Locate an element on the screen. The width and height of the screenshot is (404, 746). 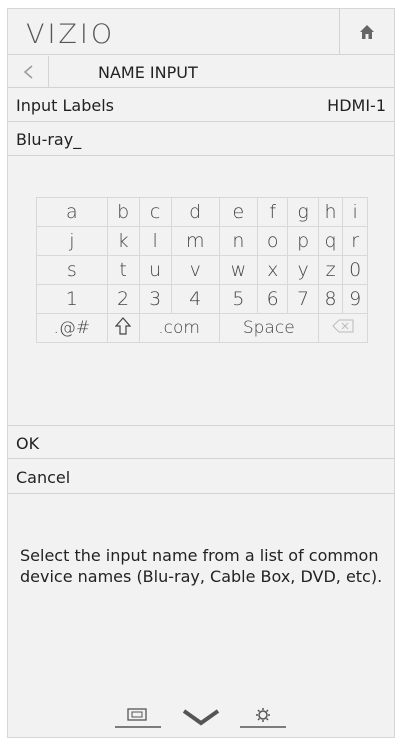
home-icon is located at coordinates (367, 32).